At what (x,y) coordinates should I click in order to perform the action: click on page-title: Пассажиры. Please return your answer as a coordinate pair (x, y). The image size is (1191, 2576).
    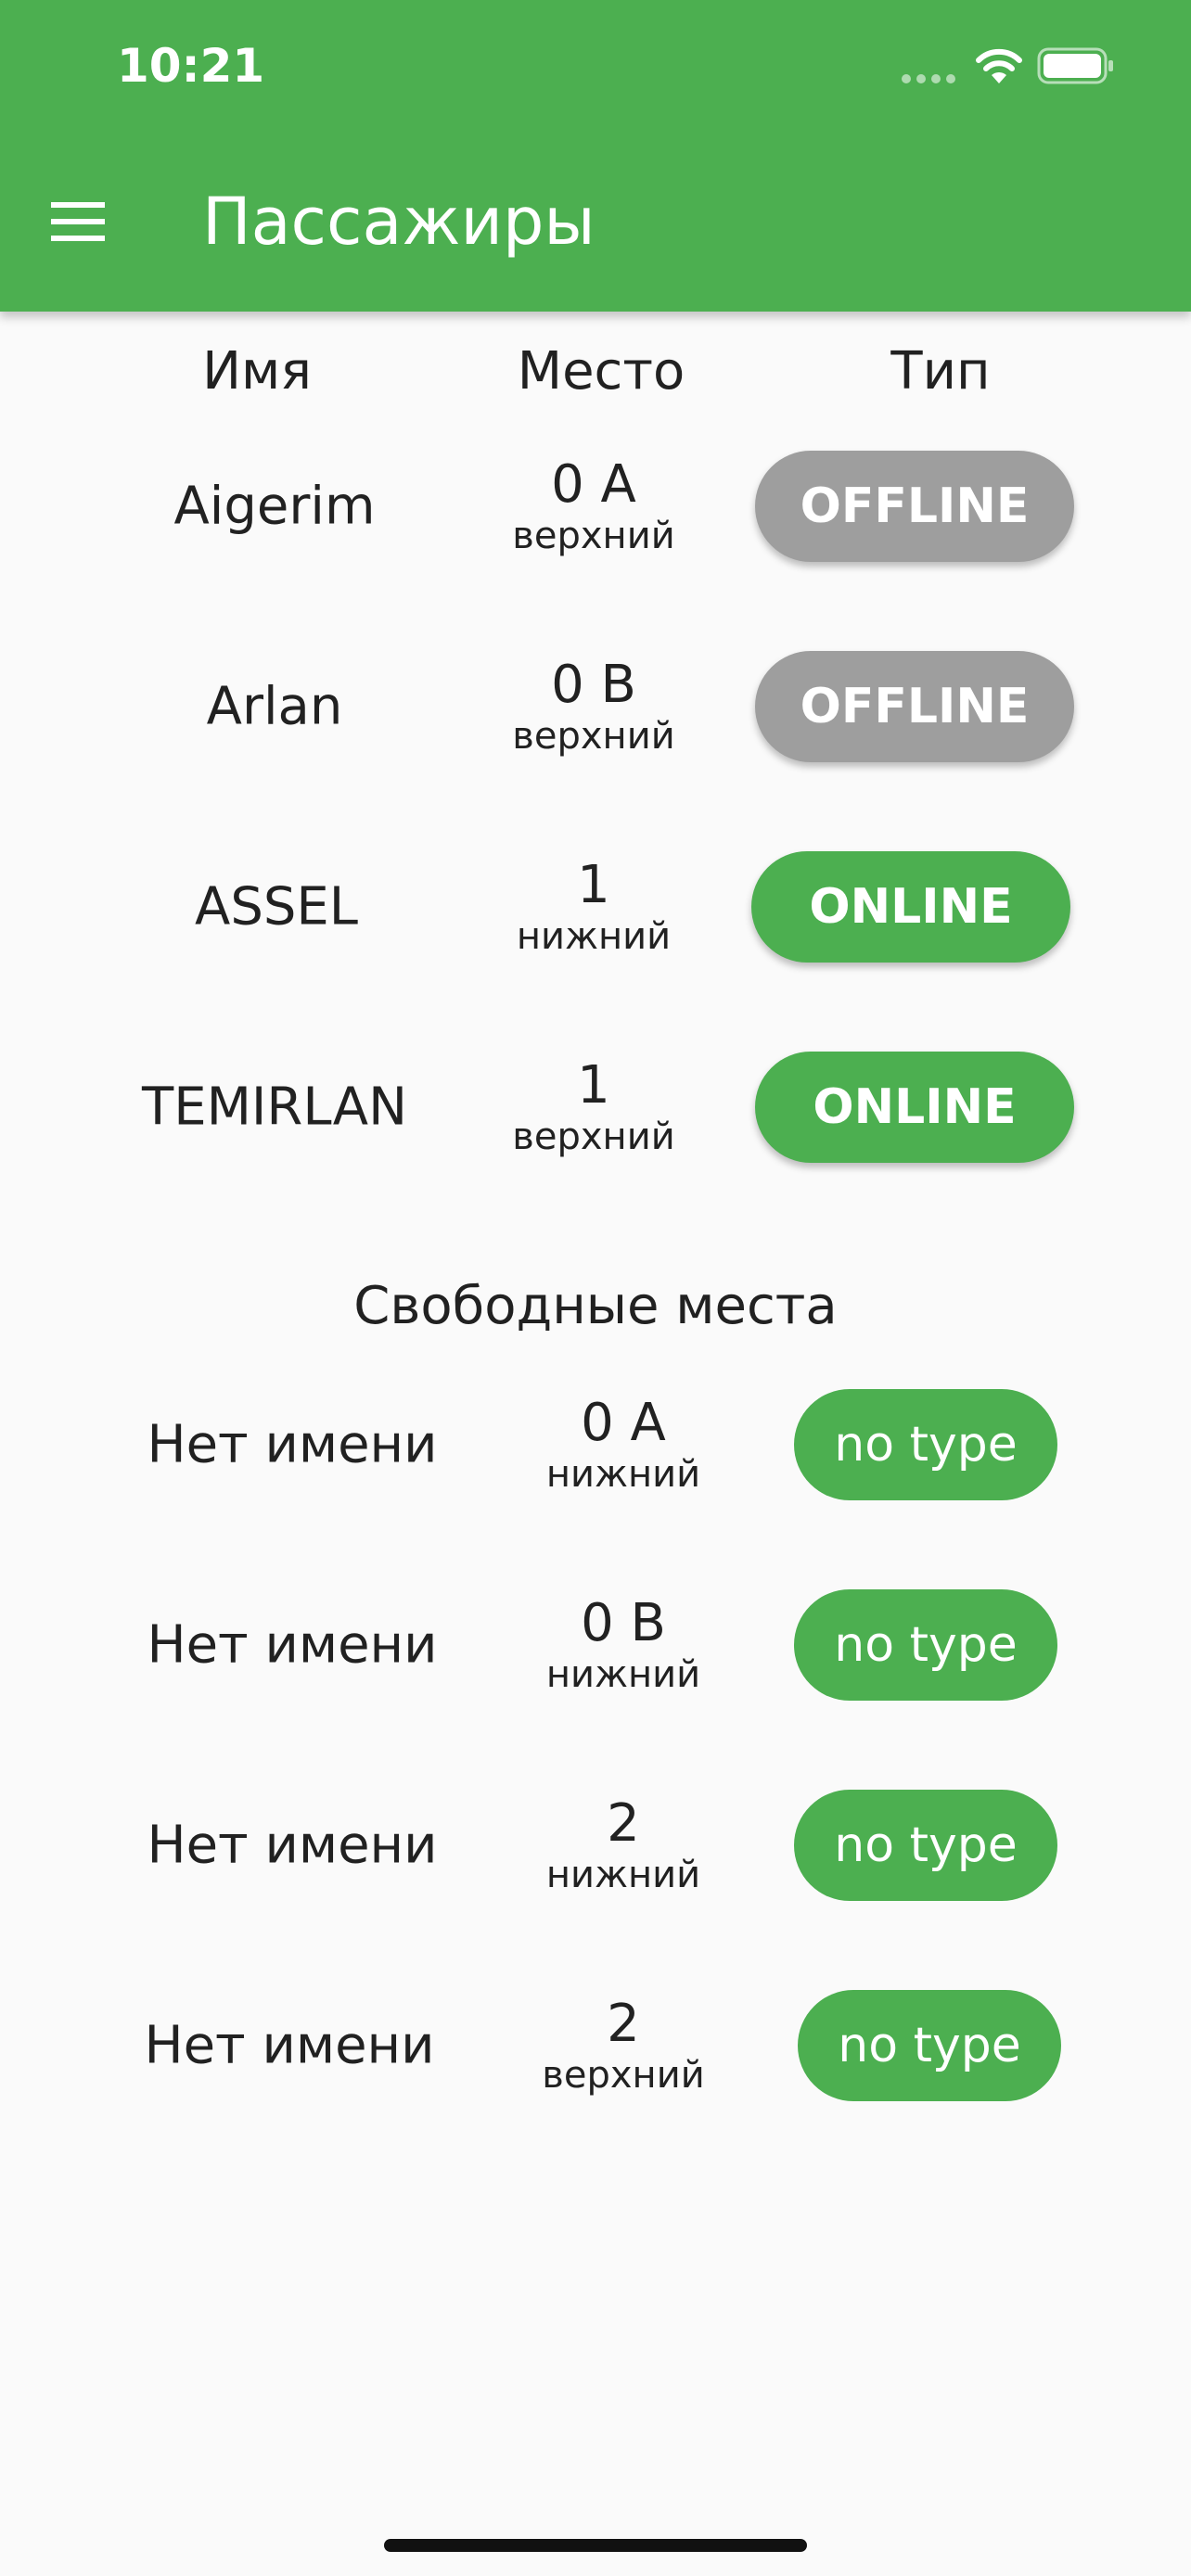
    Looking at the image, I should click on (399, 222).